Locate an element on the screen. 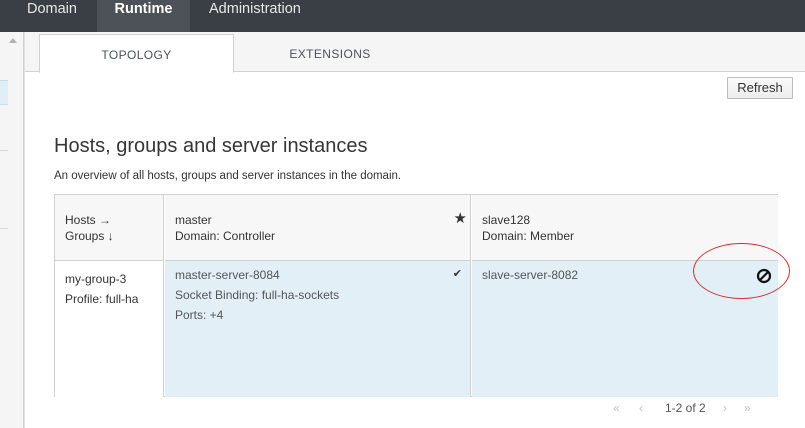  tab-topology: TOPOLOGY is located at coordinates (136, 53).